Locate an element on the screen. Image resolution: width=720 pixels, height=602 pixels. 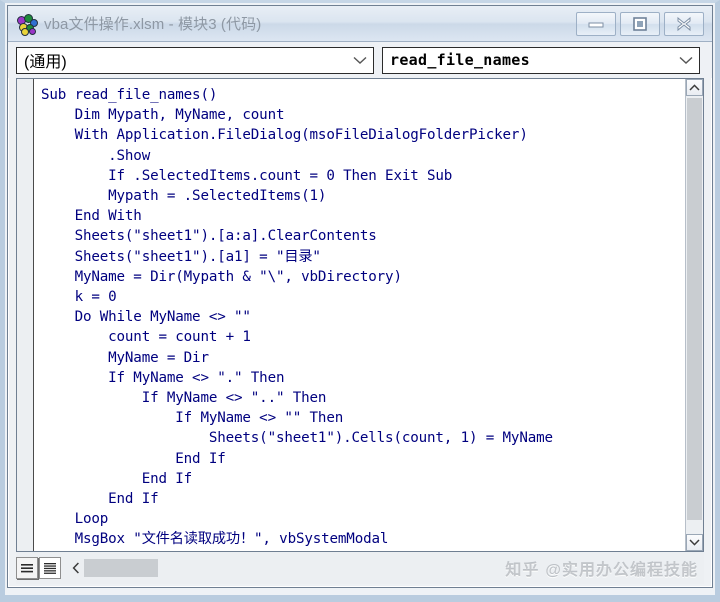
full-module-view-button is located at coordinates (50, 568).